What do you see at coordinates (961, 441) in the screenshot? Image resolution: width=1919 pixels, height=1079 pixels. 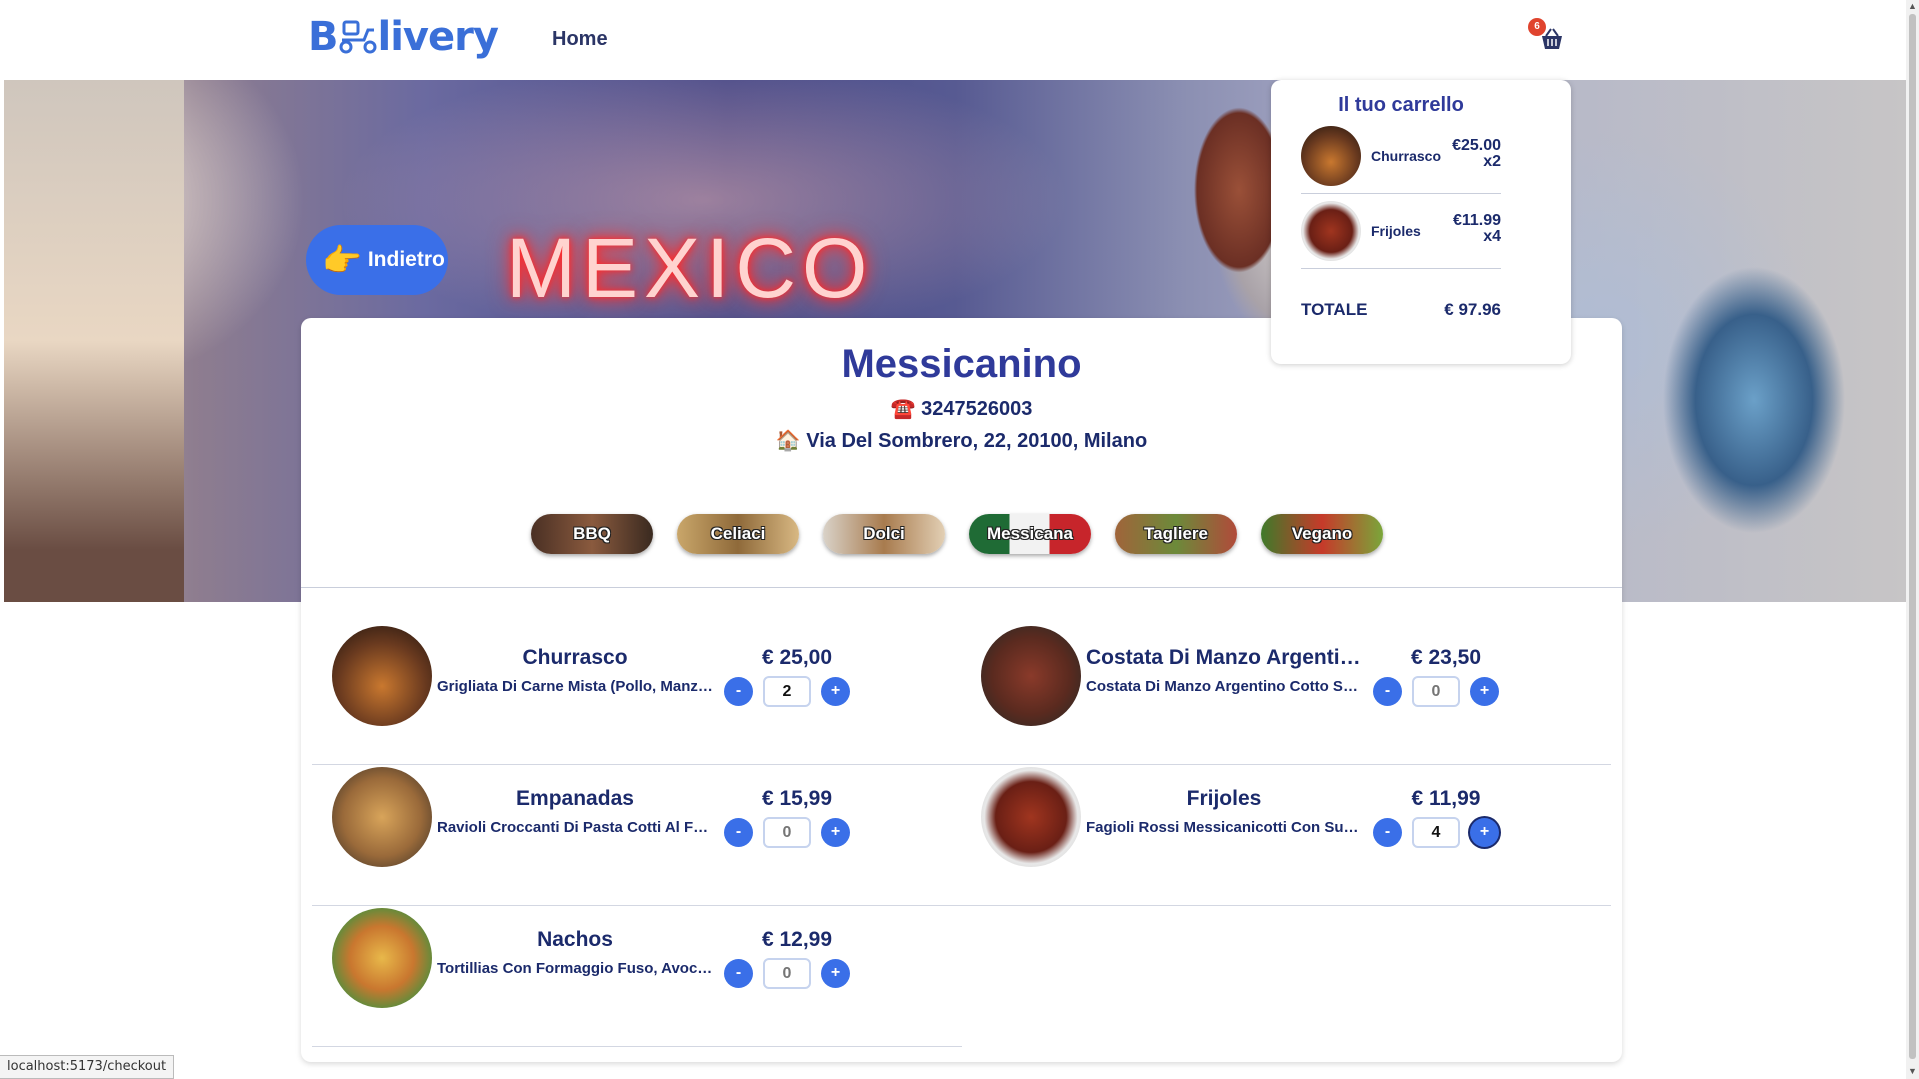 I see `restaurant-address: 🏠 Via Del Sombrero, 22, 20100, Milano` at bounding box center [961, 441].